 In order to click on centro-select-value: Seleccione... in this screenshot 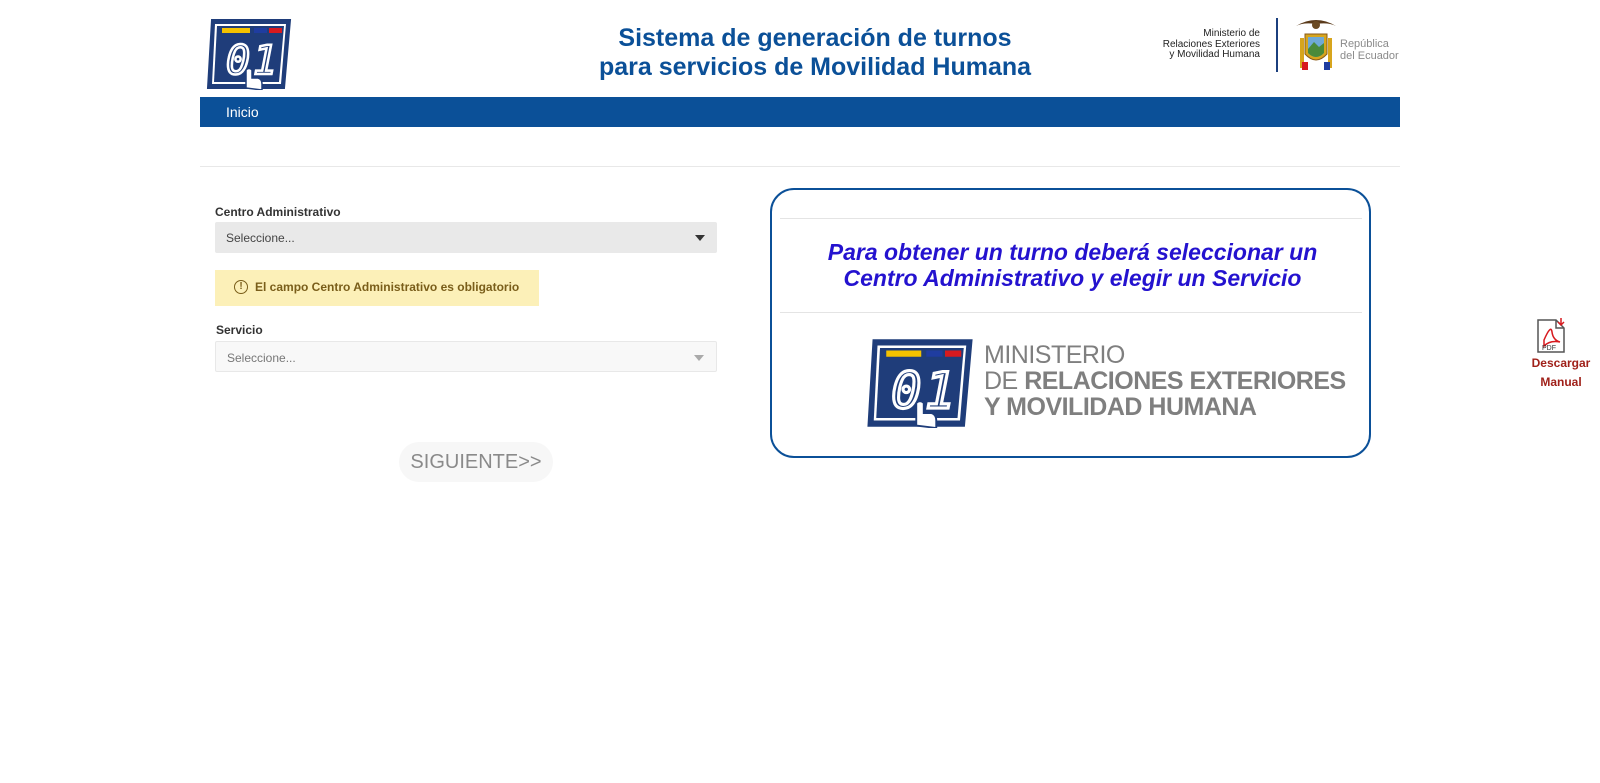, I will do `click(260, 238)`.